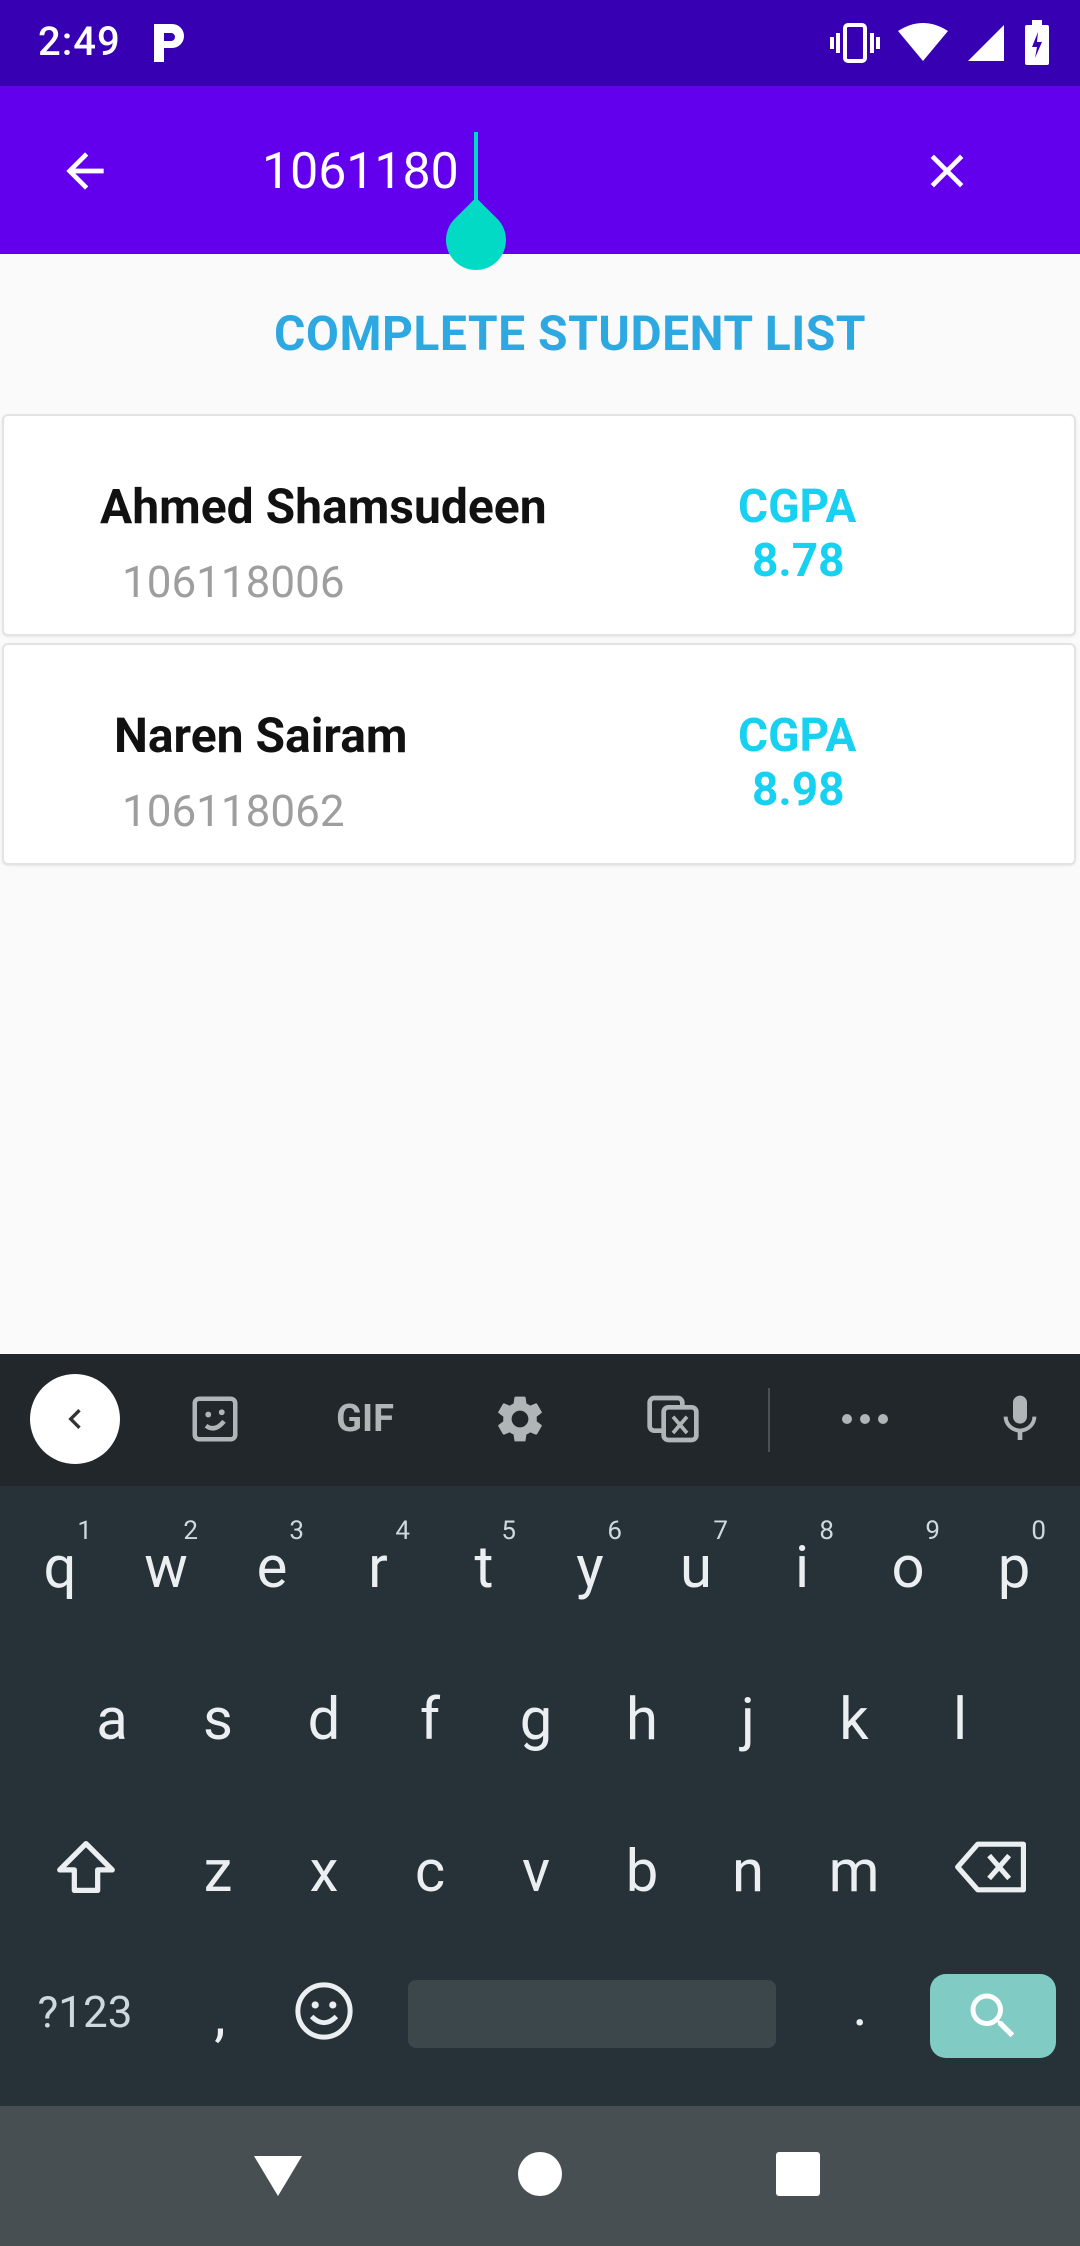  I want to click on shift-icon, so click(86, 1867).